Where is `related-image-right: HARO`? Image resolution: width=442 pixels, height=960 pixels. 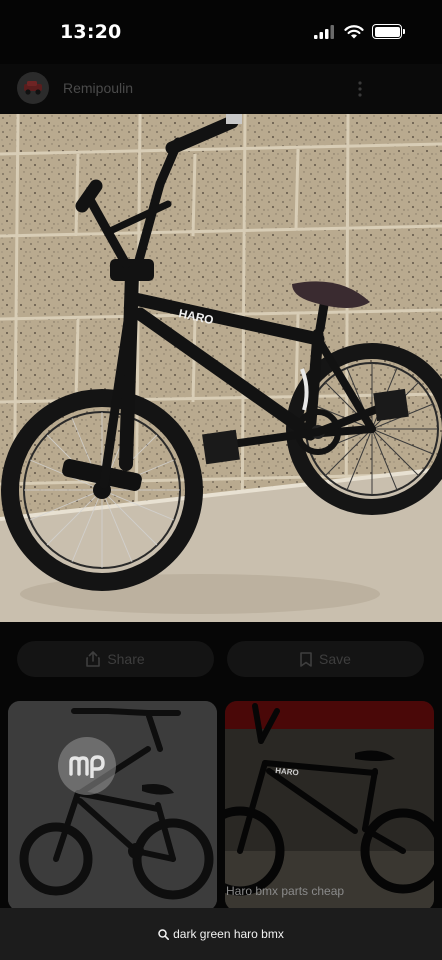
related-image-right: HARO is located at coordinates (329, 806).